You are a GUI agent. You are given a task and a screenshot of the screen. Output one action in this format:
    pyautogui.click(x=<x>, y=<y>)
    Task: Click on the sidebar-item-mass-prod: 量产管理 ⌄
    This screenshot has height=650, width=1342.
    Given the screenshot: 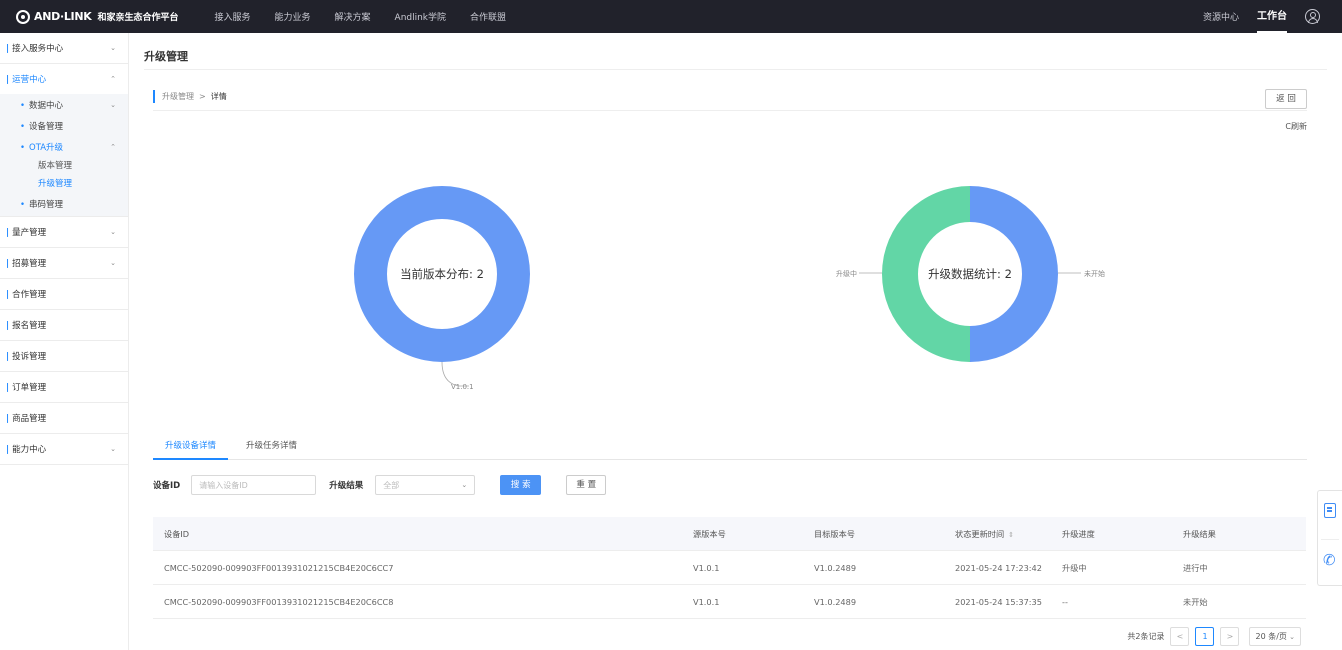 What is the action you would take?
    pyautogui.click(x=64, y=232)
    